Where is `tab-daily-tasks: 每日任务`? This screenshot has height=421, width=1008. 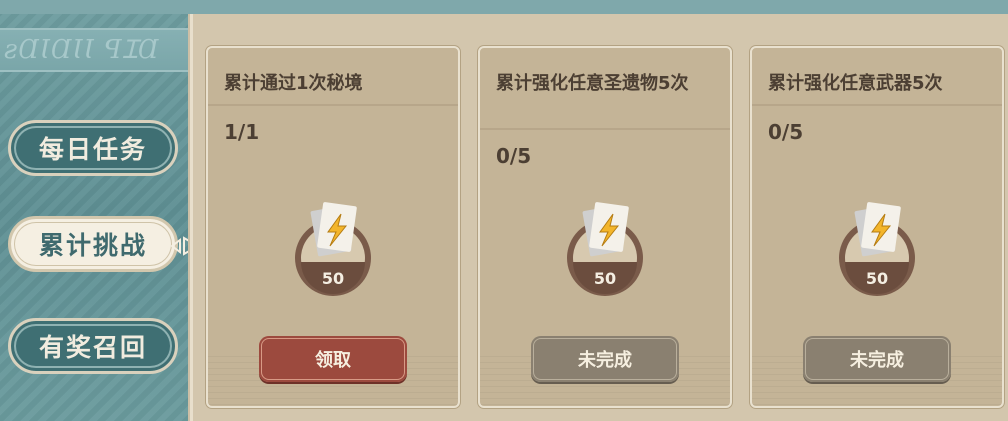 tab-daily-tasks: 每日任务 is located at coordinates (93, 148).